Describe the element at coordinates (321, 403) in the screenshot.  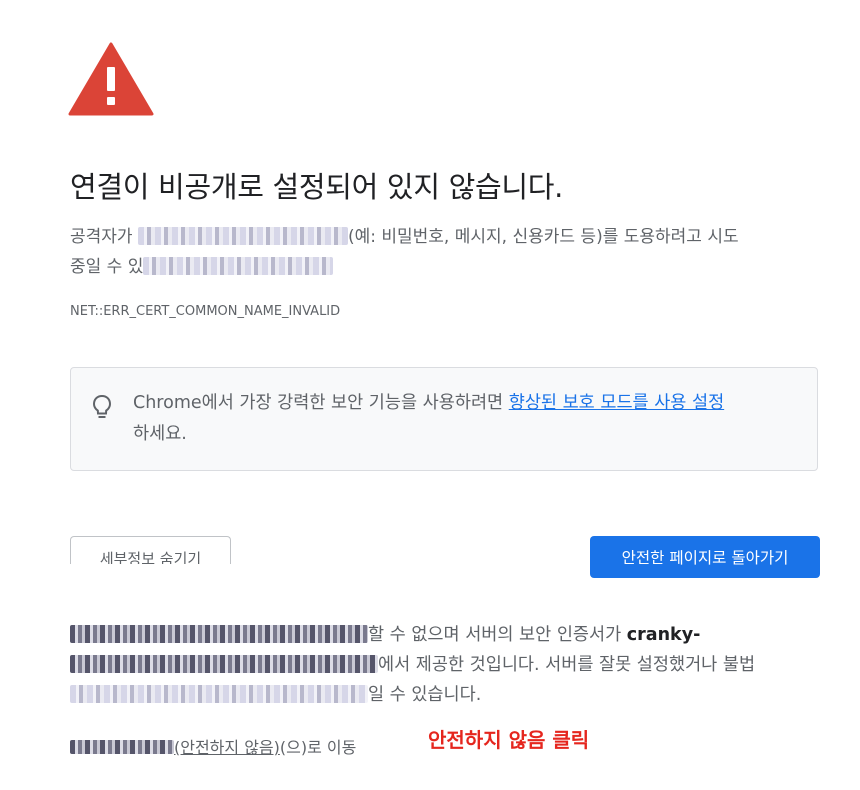
I see `info-text-before: Chrome에서 가장 강력한 보안 기능을 사용하려면` at that location.